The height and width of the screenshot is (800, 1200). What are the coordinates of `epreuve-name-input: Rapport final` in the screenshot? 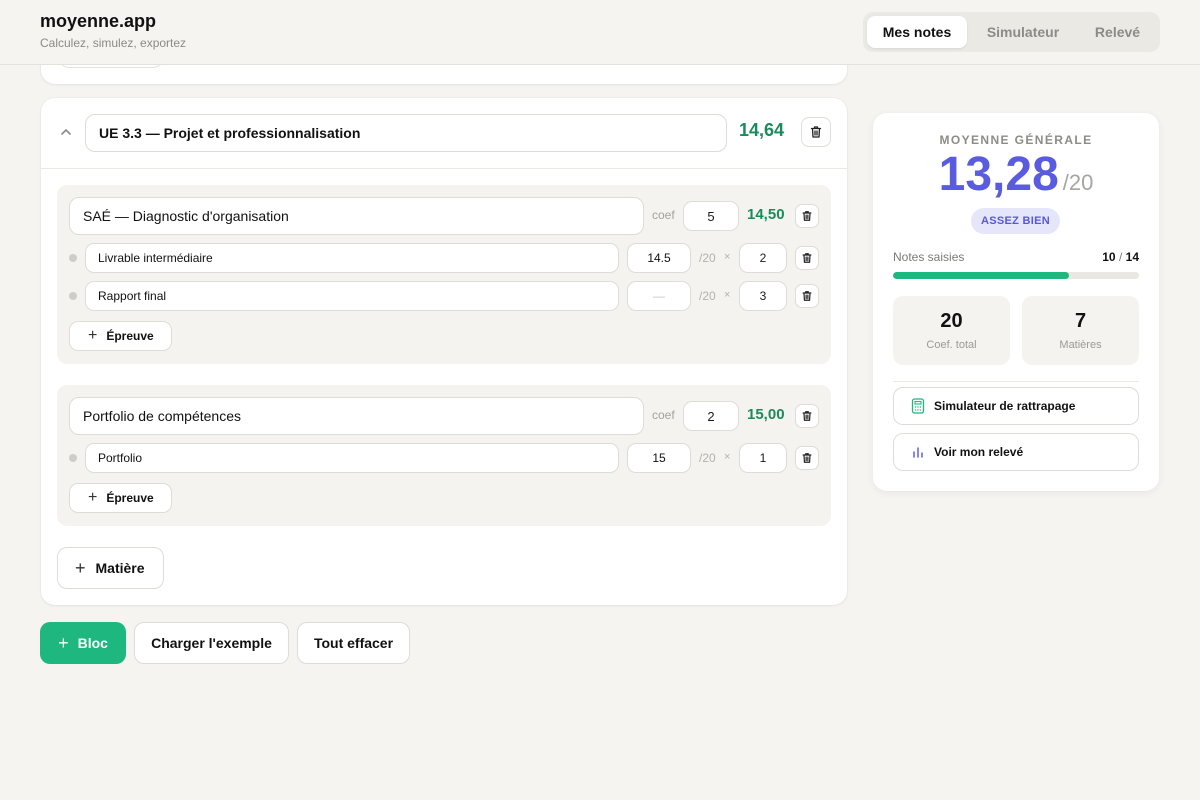 It's located at (352, 296).